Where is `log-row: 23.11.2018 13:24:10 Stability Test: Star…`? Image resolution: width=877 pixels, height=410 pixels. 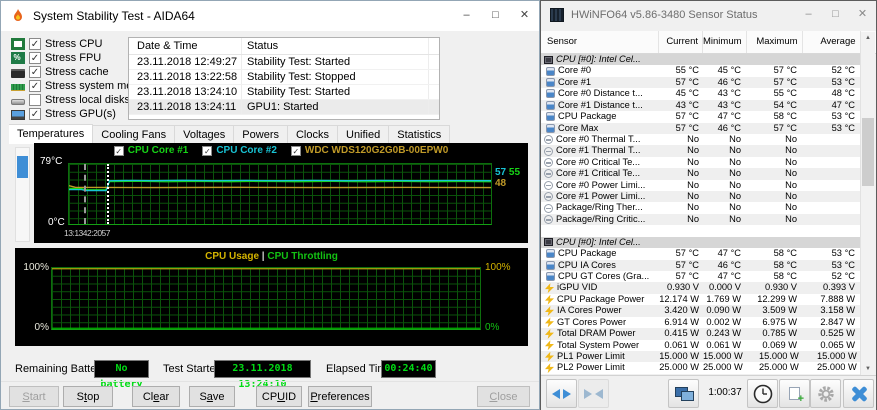
log-row: 23.11.2018 13:24:10 Stability Test: Star… is located at coordinates (284, 92).